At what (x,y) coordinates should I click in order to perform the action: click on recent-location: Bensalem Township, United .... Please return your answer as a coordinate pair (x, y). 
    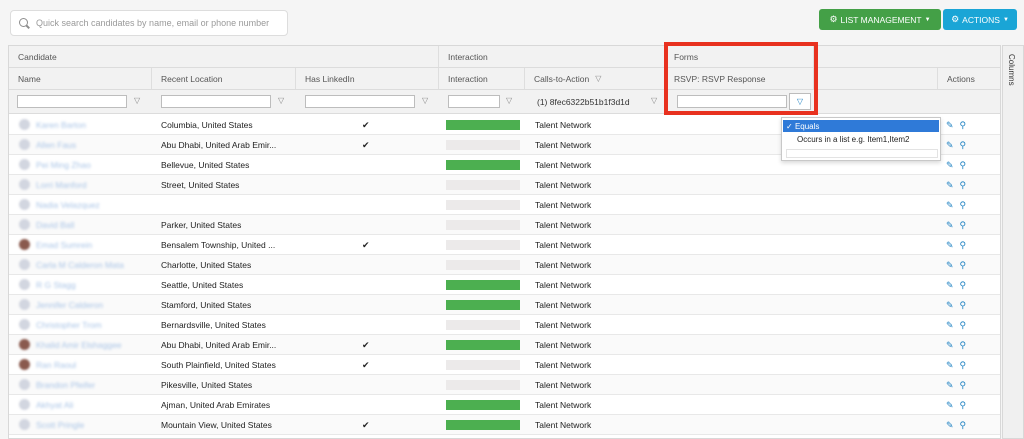
    Looking at the image, I should click on (218, 245).